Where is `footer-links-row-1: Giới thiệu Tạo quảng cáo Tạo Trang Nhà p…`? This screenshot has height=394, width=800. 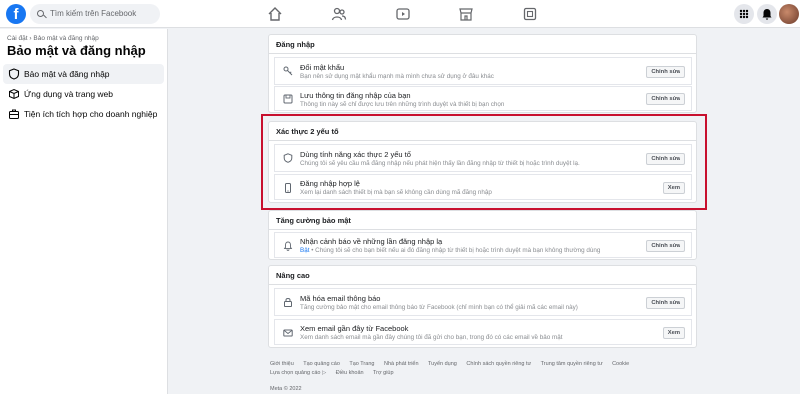 footer-links-row-1: Giới thiệu Tạo quảng cáo Tạo Trang Nhà p… is located at coordinates (453, 364).